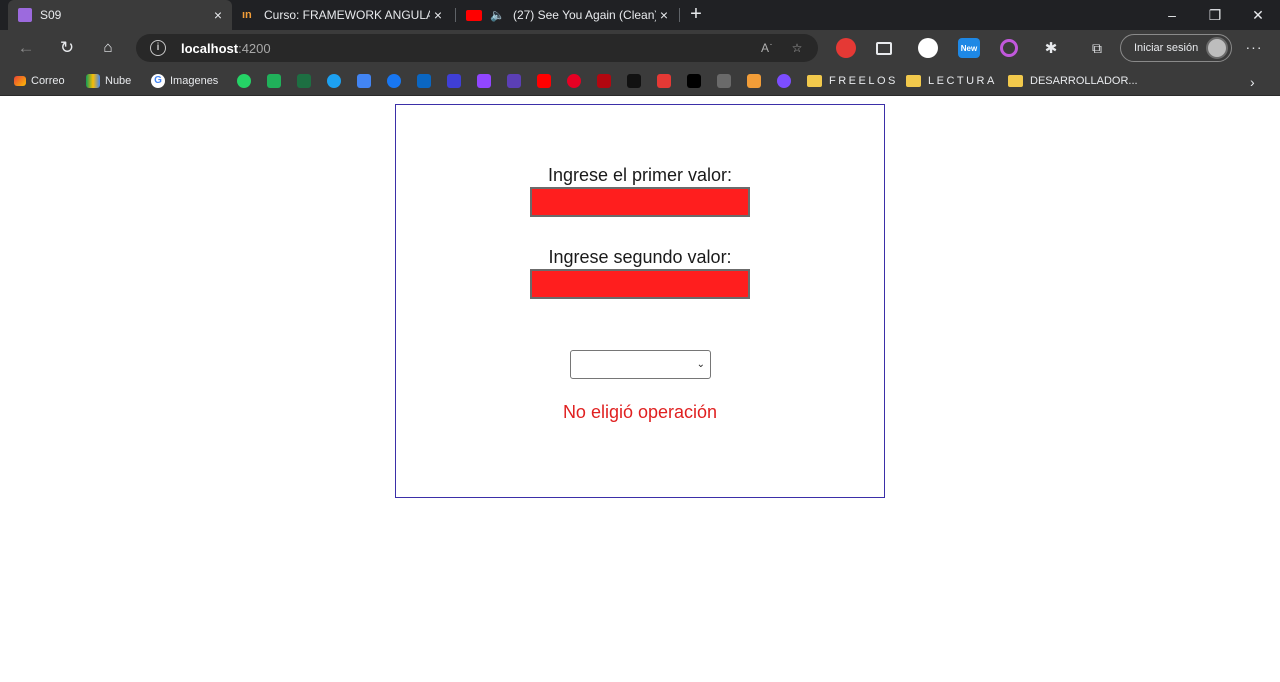 Image resolution: width=1280 pixels, height=682 pixels. What do you see at coordinates (640, 175) in the screenshot?
I see `first-value-label: Ingrese el primer valor:` at bounding box center [640, 175].